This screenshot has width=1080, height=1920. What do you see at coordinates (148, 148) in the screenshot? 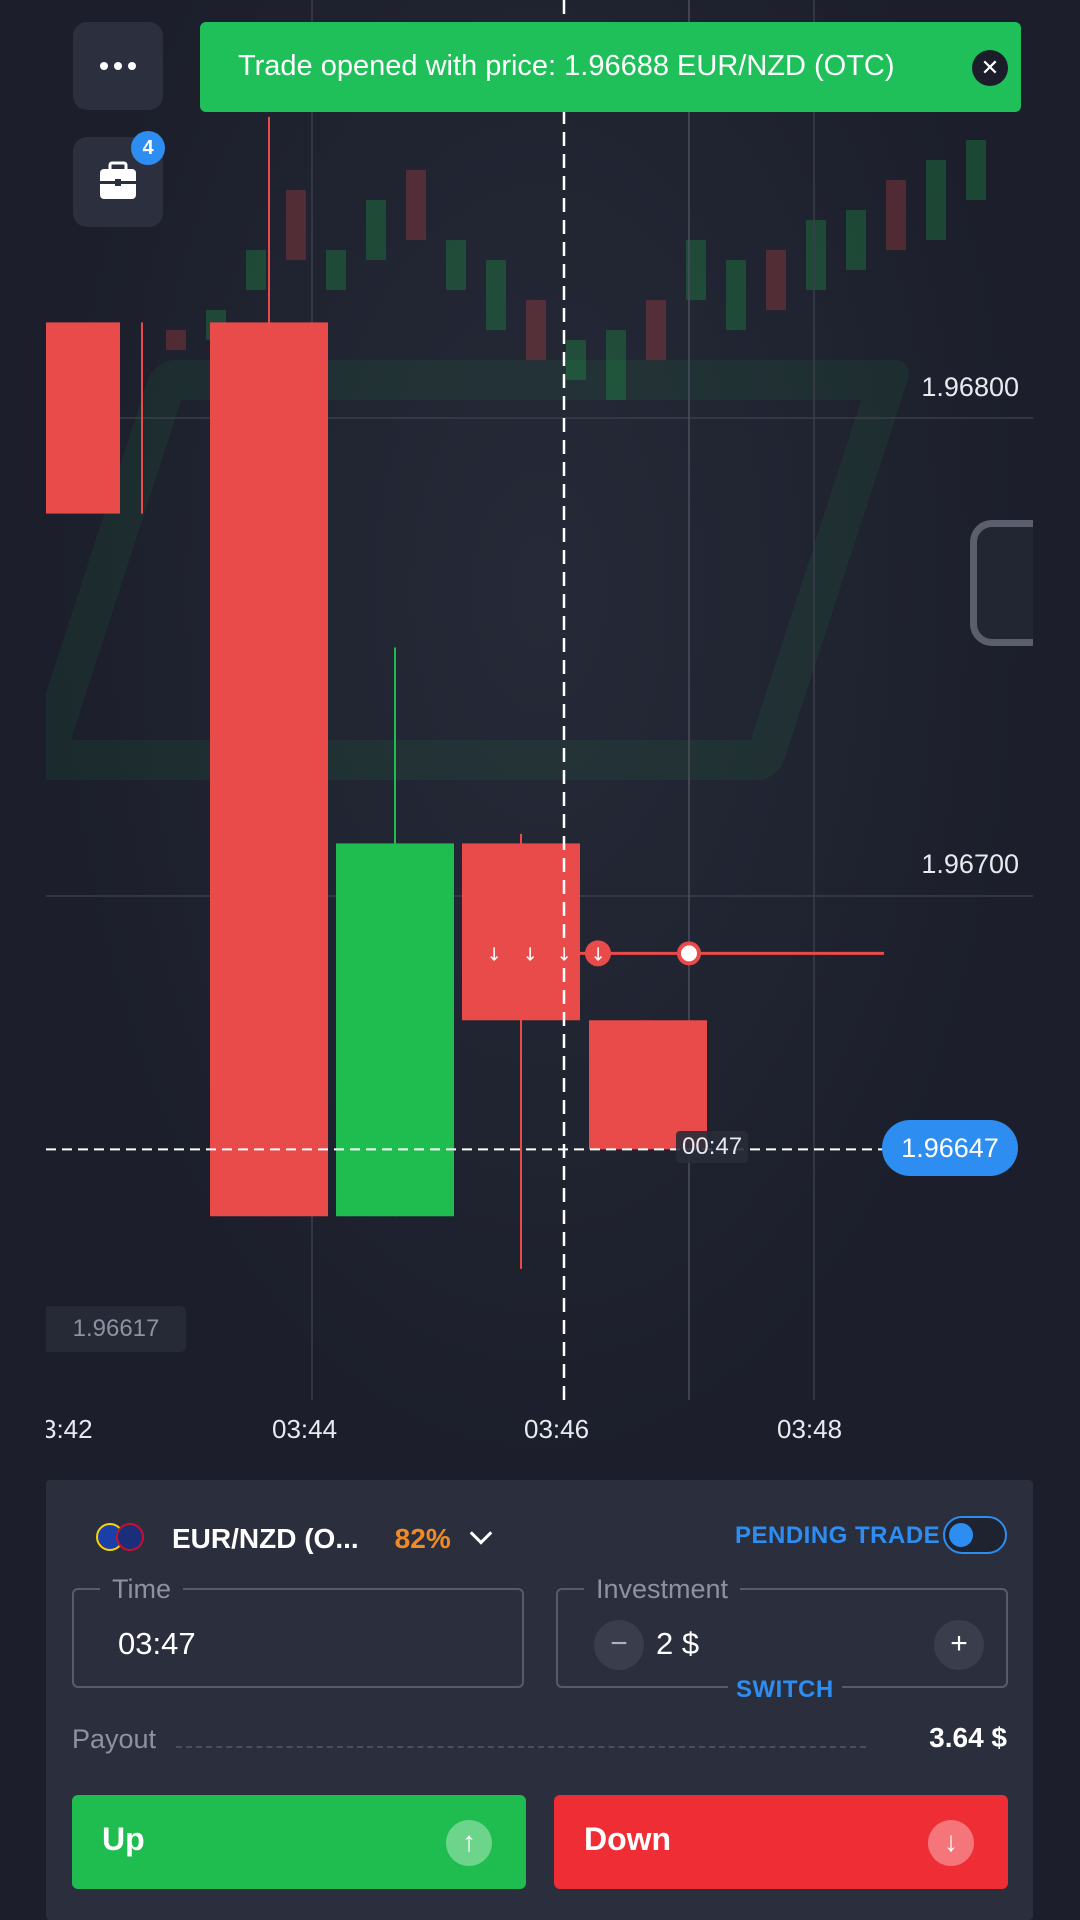
I see `portfolio-count-badge: 4` at bounding box center [148, 148].